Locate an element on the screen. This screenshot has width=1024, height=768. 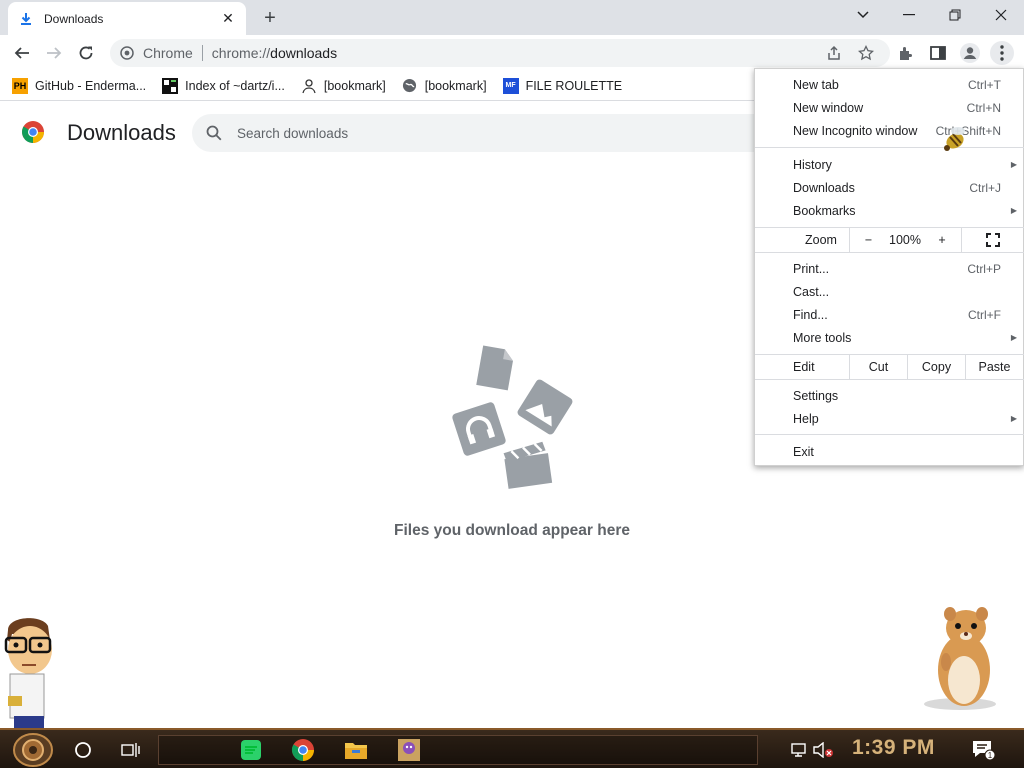
menu-item-label: History is located at coordinates (812, 164).